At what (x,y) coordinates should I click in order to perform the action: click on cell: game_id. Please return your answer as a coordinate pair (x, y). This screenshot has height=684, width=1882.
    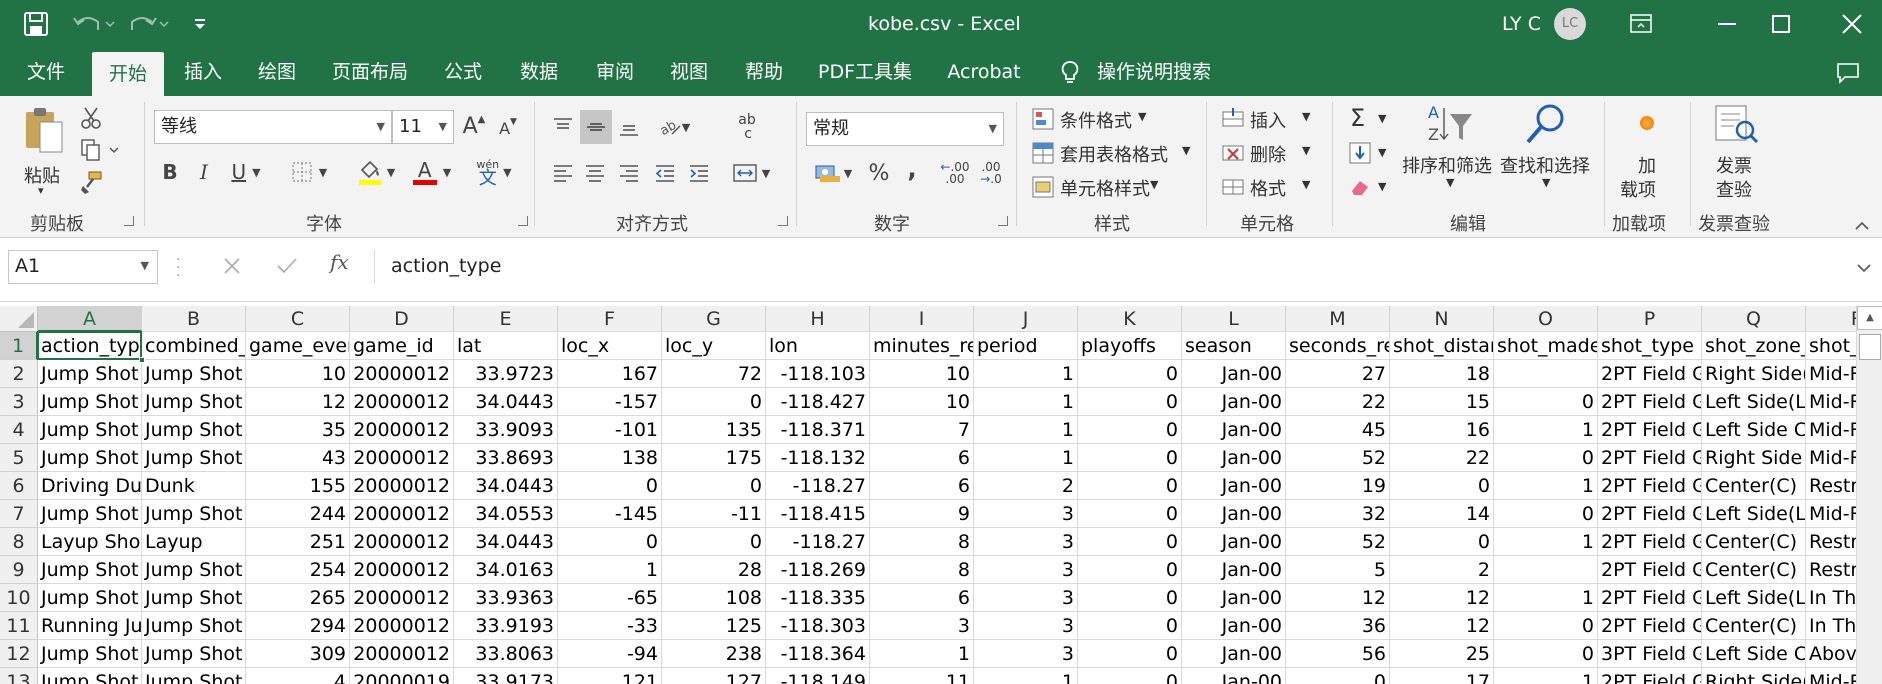
    Looking at the image, I should click on (401, 346).